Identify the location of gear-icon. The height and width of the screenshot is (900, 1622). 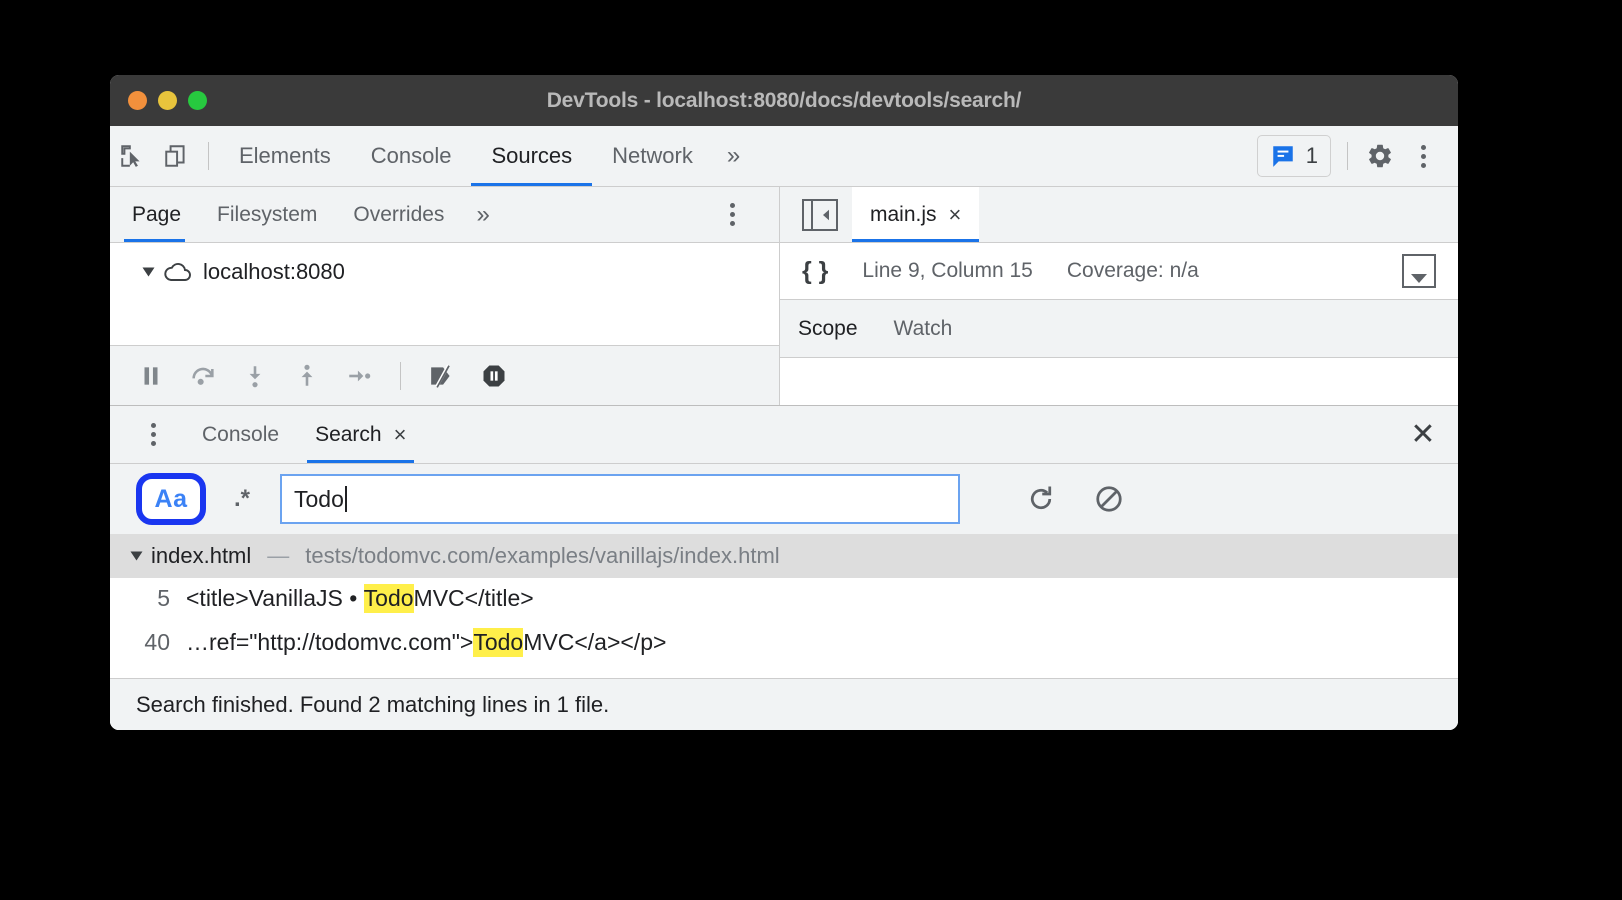
(1380, 156).